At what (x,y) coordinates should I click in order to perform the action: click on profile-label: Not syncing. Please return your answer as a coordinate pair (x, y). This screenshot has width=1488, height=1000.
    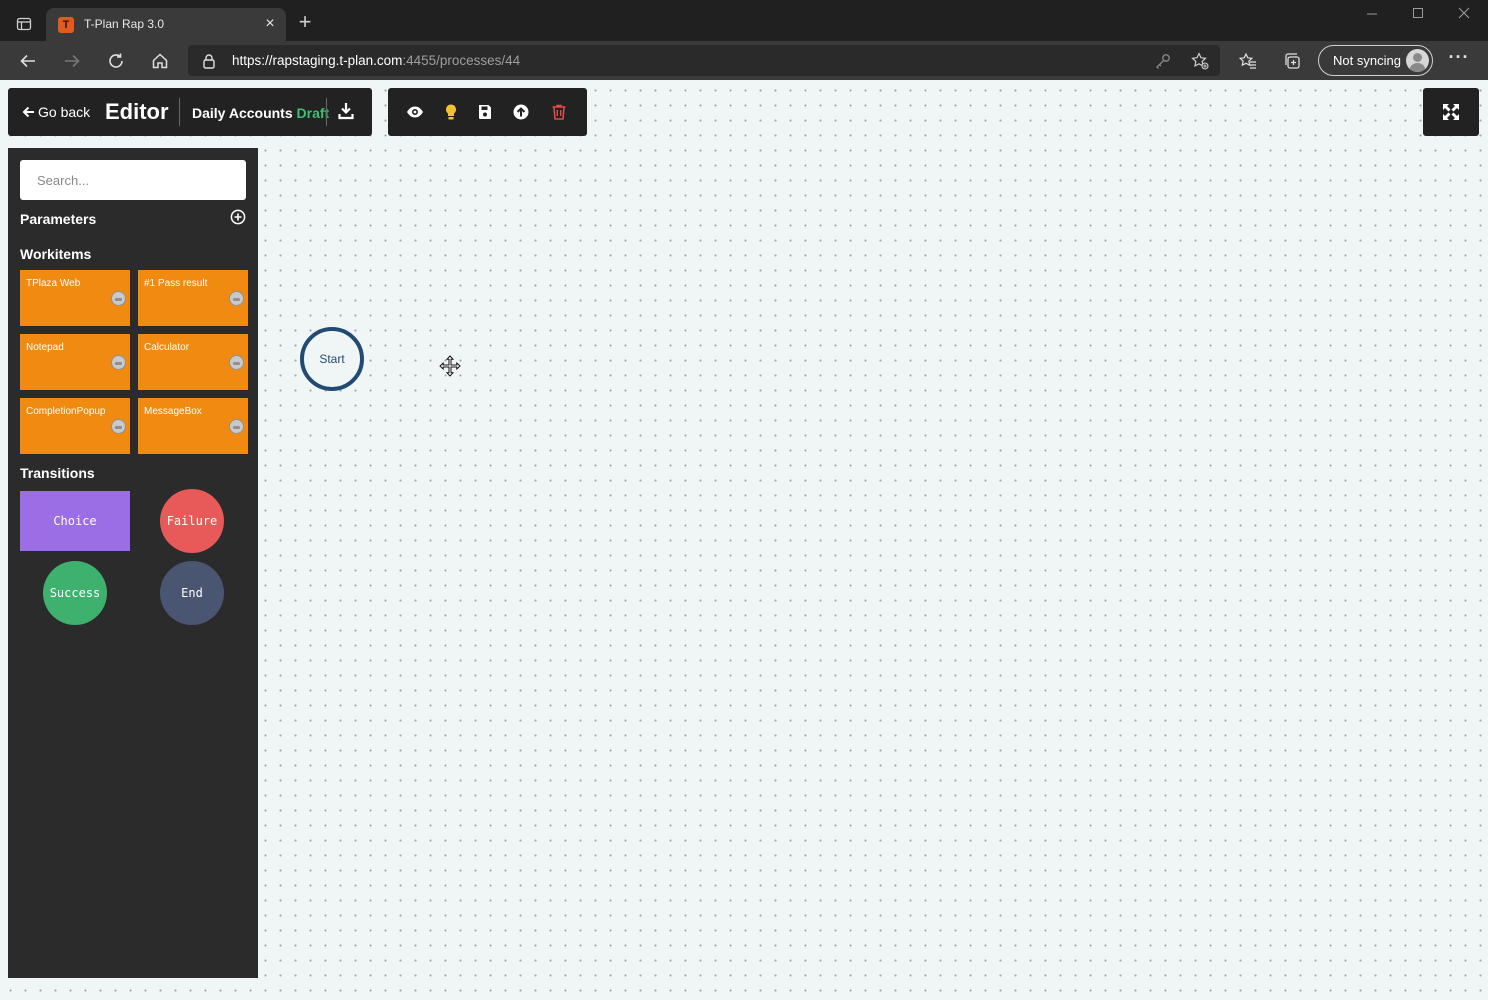
    Looking at the image, I should click on (1367, 60).